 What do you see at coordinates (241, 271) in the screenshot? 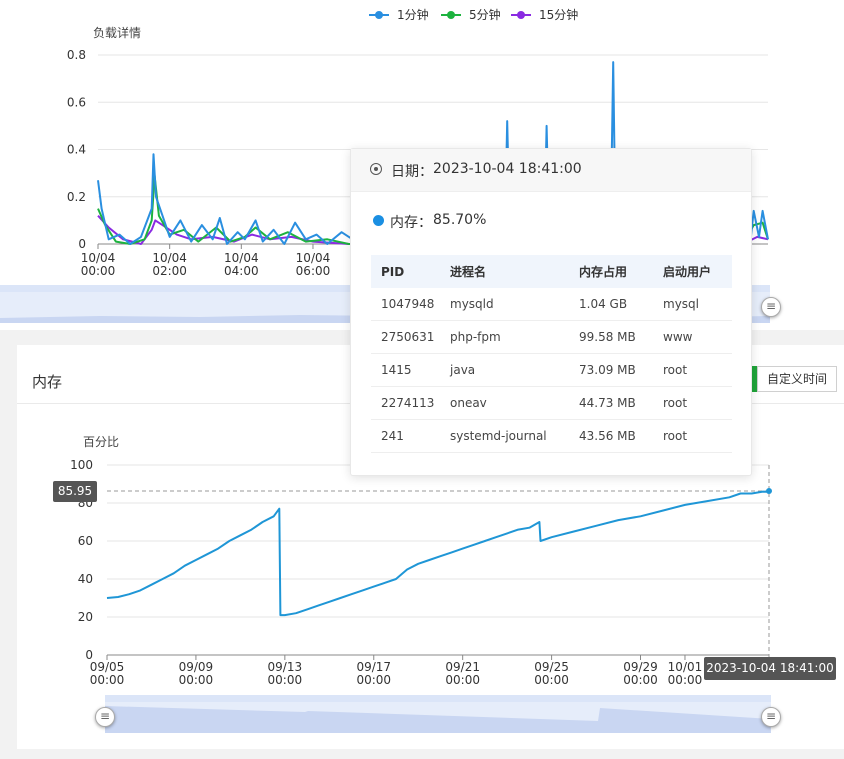
I see `load-x-tick-time: 04:00` at bounding box center [241, 271].